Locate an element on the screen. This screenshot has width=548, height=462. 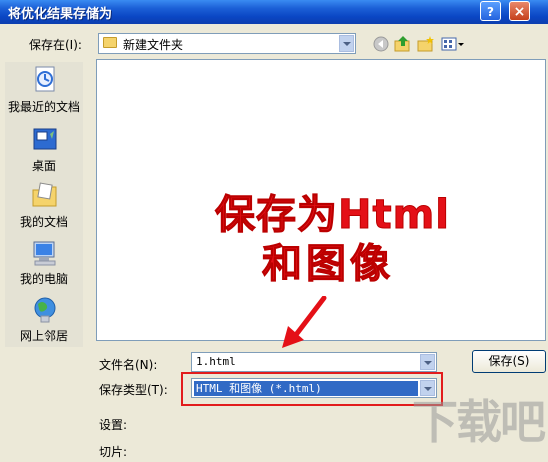
filetype-value: HTML 和图像 (*.html) is located at coordinates (306, 388).